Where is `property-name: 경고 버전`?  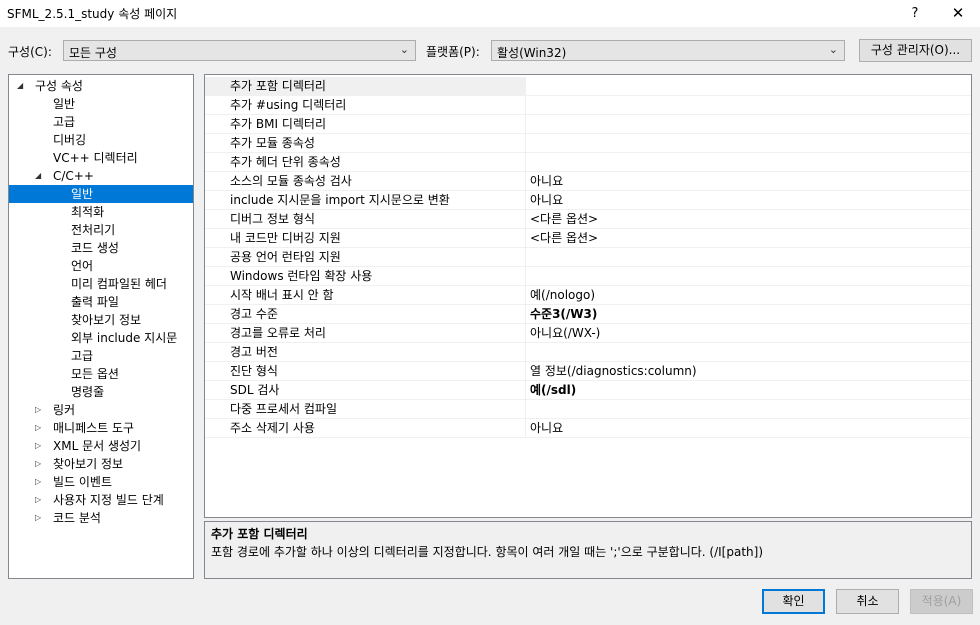 property-name: 경고 버전 is located at coordinates (365, 352).